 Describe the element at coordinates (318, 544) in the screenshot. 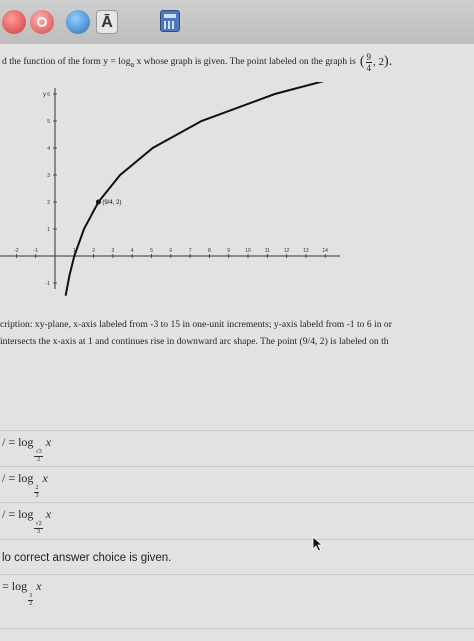

I see `cursor-icon` at that location.